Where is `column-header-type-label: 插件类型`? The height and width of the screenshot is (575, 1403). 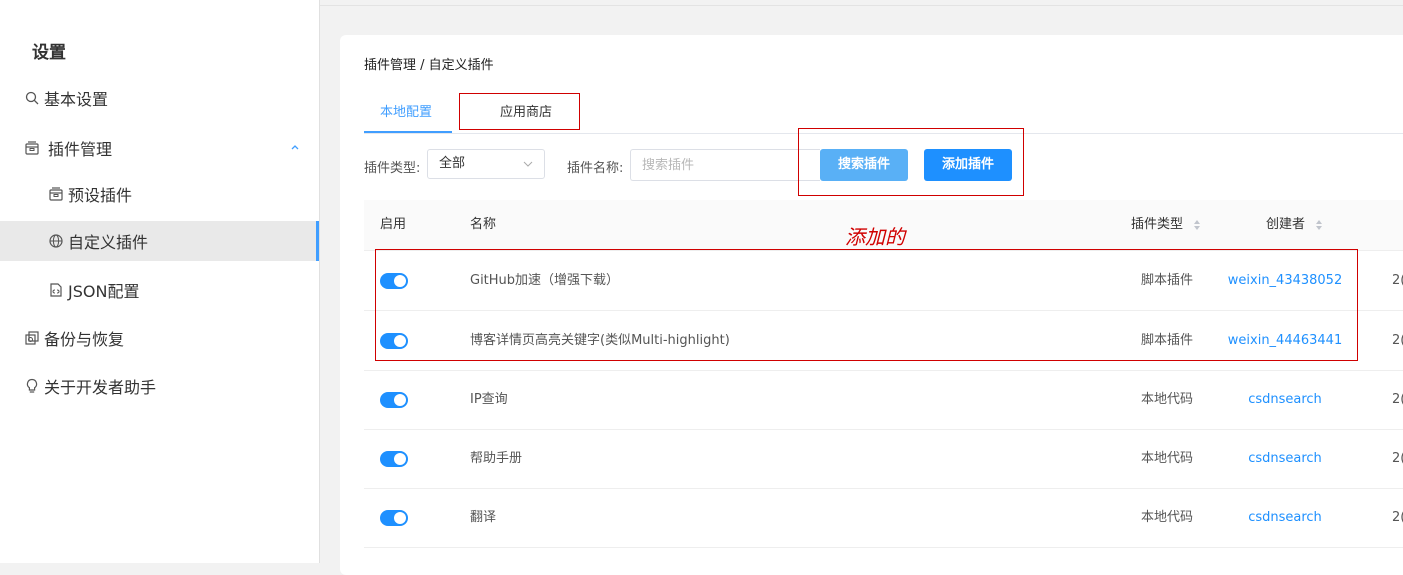 column-header-type-label: 插件类型 is located at coordinates (1157, 224).